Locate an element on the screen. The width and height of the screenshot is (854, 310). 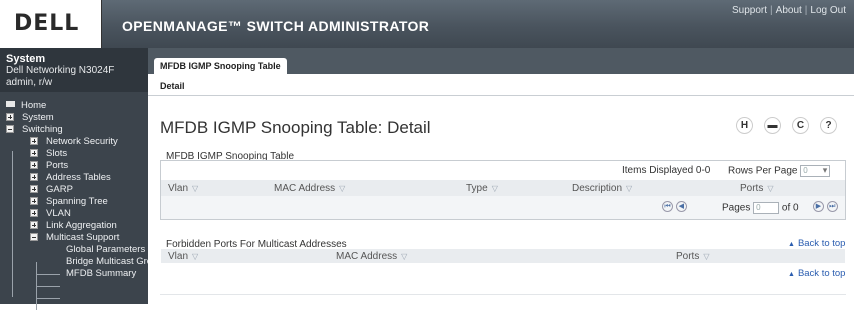
logout-link: Log Out is located at coordinates (828, 10).